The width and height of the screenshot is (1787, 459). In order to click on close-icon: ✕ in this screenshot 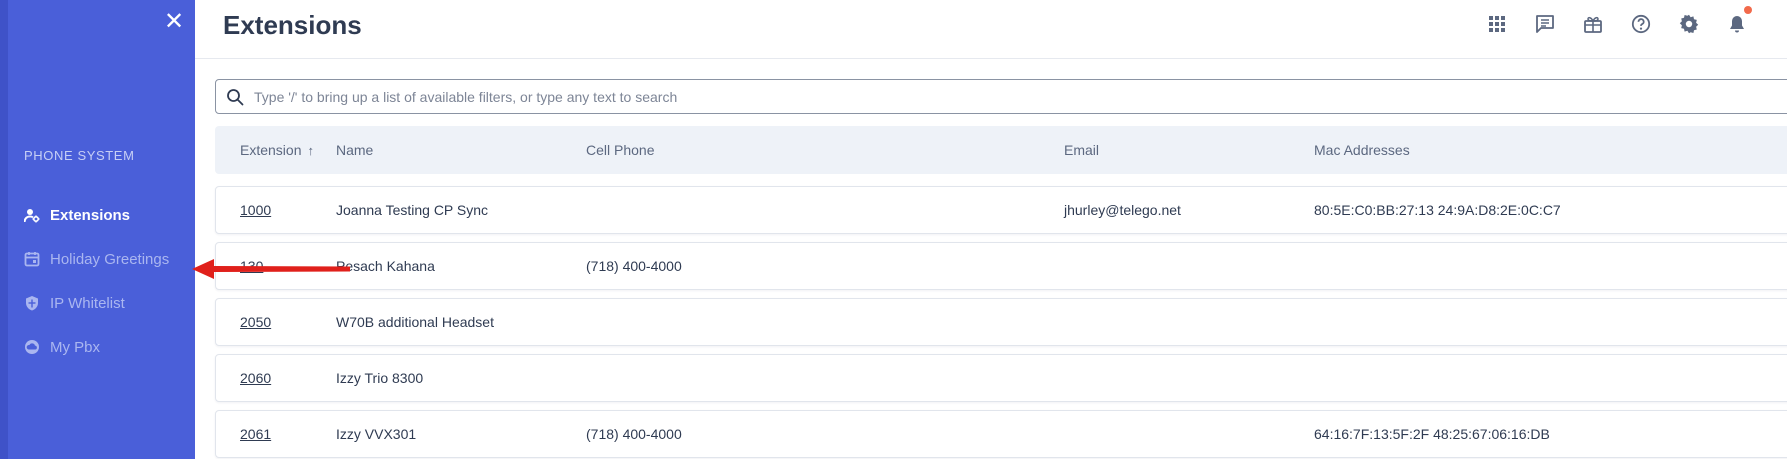, I will do `click(174, 21)`.